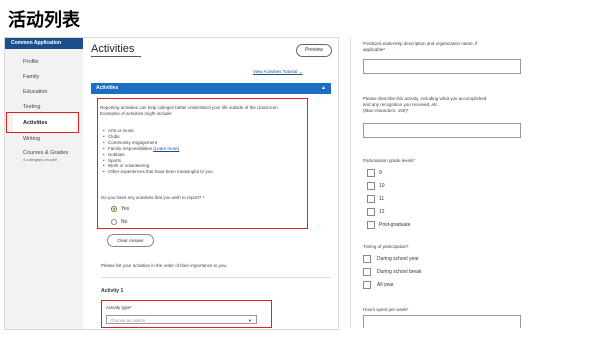 Image resolution: width=600 pixels, height=342 pixels. Describe the element at coordinates (166, 148) in the screenshot. I see `learn-more-link: (Learn more)` at that location.